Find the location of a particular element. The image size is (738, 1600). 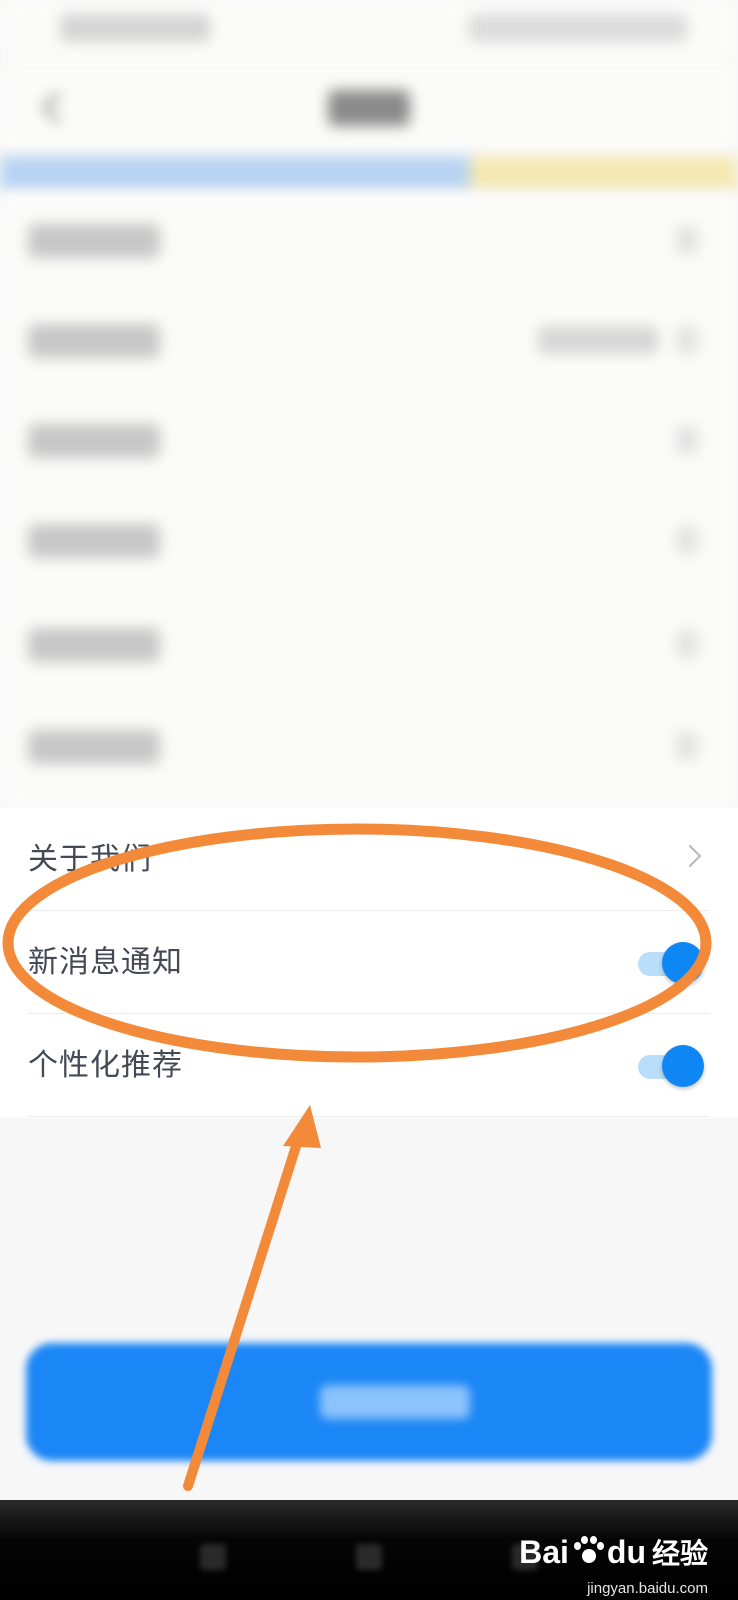

new-message-notification-toggle is located at coordinates (671, 963).